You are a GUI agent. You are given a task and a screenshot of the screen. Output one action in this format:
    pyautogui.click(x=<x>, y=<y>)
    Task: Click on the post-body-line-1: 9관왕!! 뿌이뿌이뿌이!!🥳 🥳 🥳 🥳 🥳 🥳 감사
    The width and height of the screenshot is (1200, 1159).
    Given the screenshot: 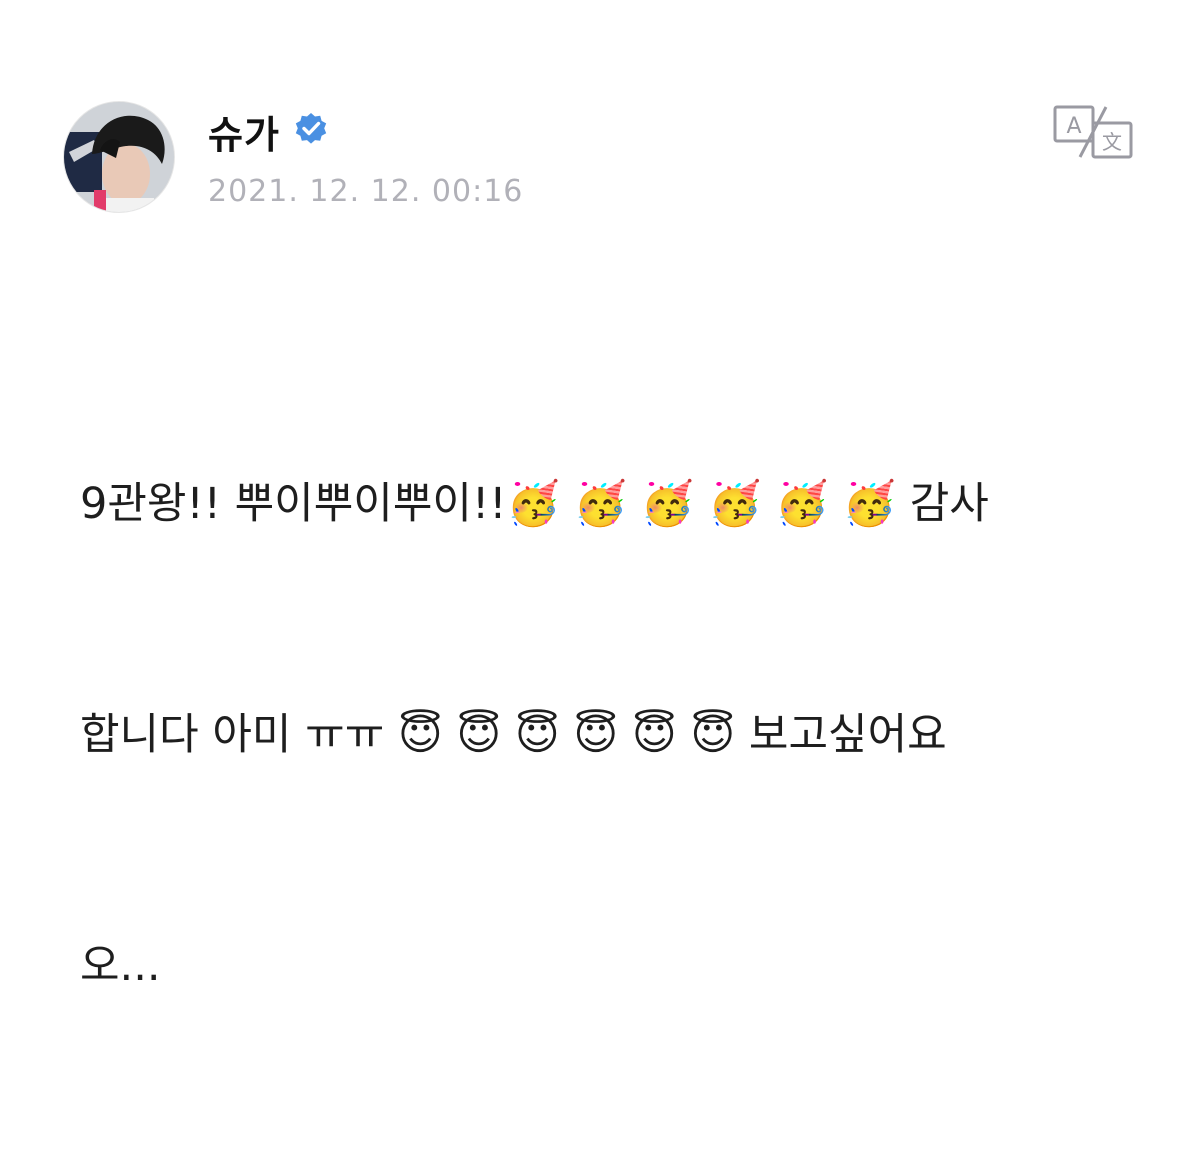 What is the action you would take?
    pyautogui.click(x=534, y=504)
    